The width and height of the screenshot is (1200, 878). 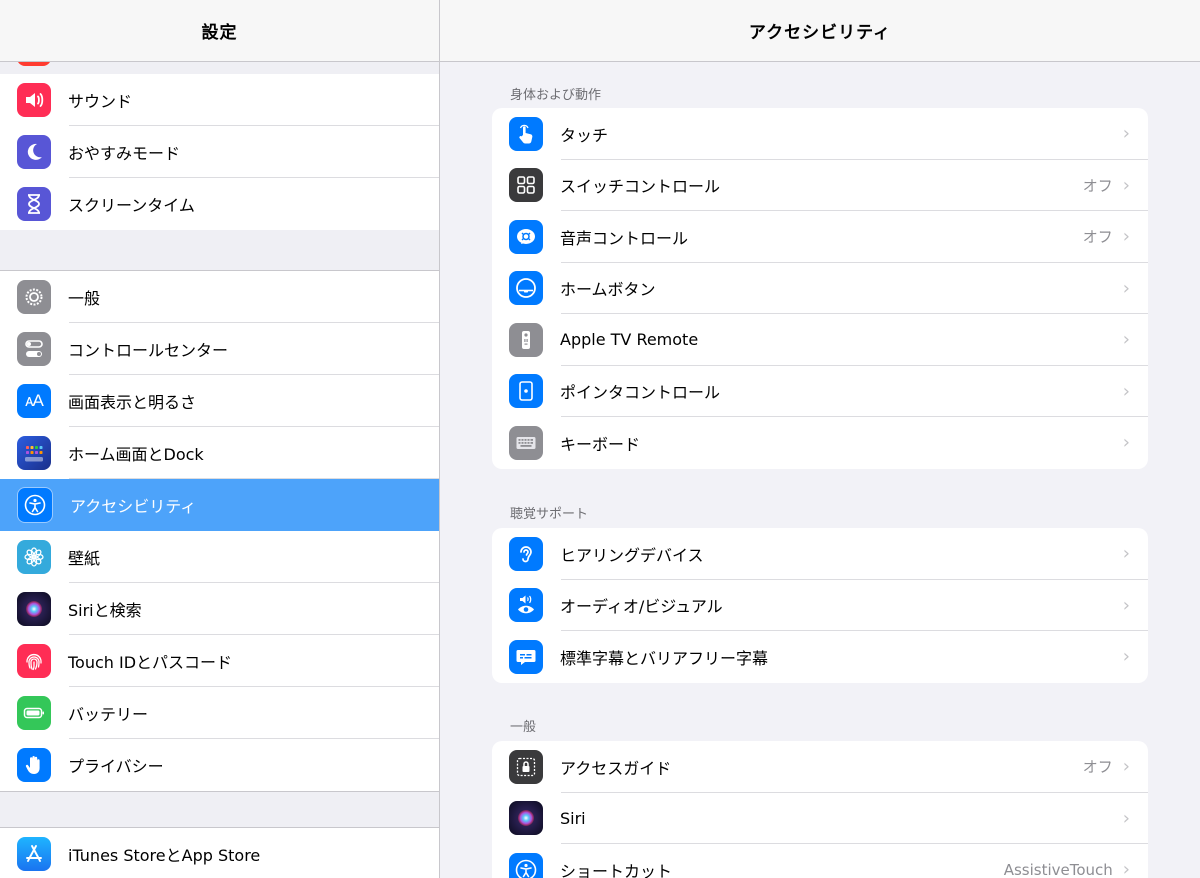 What do you see at coordinates (148, 350) in the screenshot?
I see `sidebar-item-label: コントロールセンター` at bounding box center [148, 350].